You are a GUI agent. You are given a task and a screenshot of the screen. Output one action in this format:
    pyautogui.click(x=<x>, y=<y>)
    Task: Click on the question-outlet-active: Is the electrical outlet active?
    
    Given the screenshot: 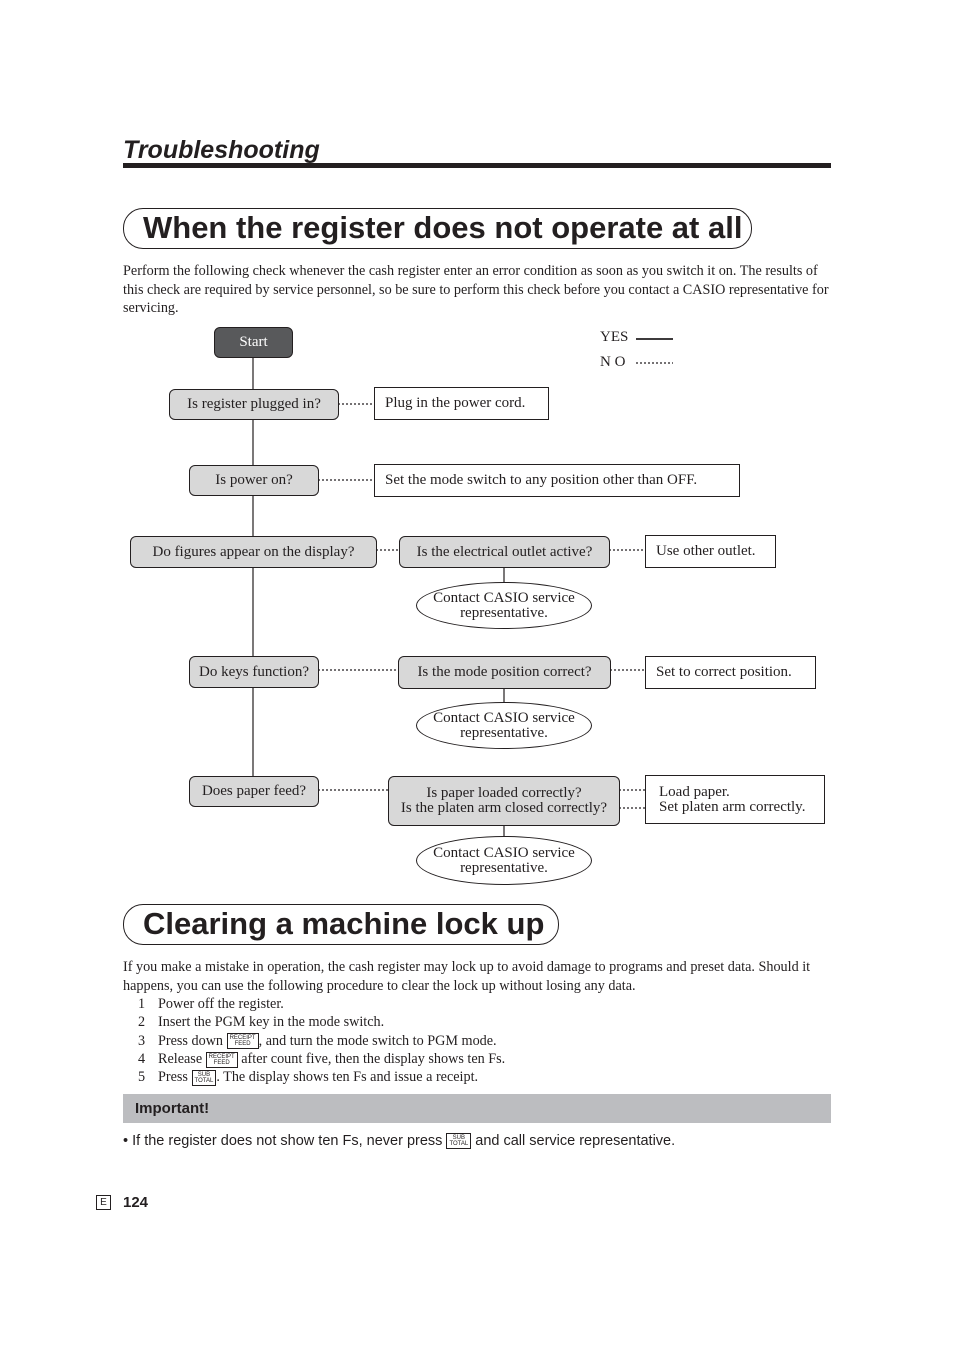 What is the action you would take?
    pyautogui.click(x=504, y=552)
    